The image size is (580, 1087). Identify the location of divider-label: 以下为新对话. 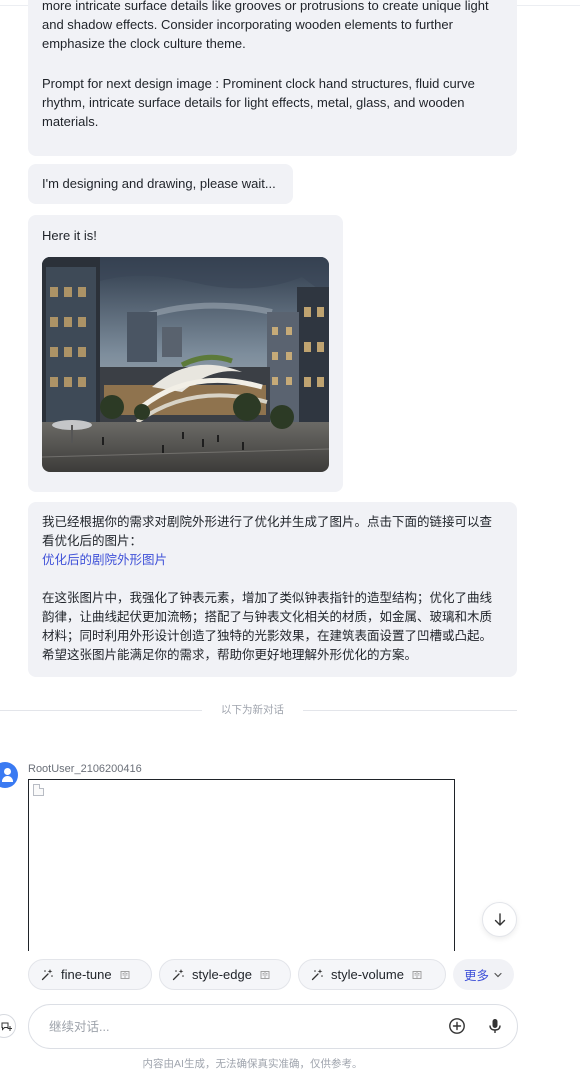
(252, 710).